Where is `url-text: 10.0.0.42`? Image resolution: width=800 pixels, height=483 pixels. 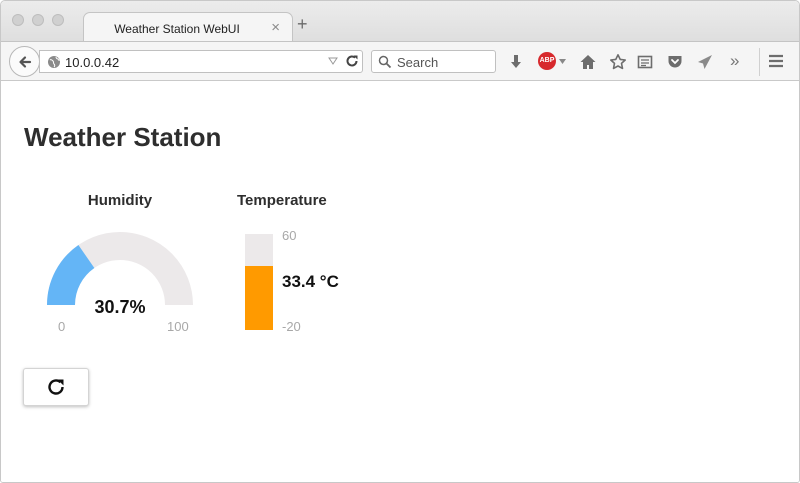
url-text: 10.0.0.42 is located at coordinates (92, 62).